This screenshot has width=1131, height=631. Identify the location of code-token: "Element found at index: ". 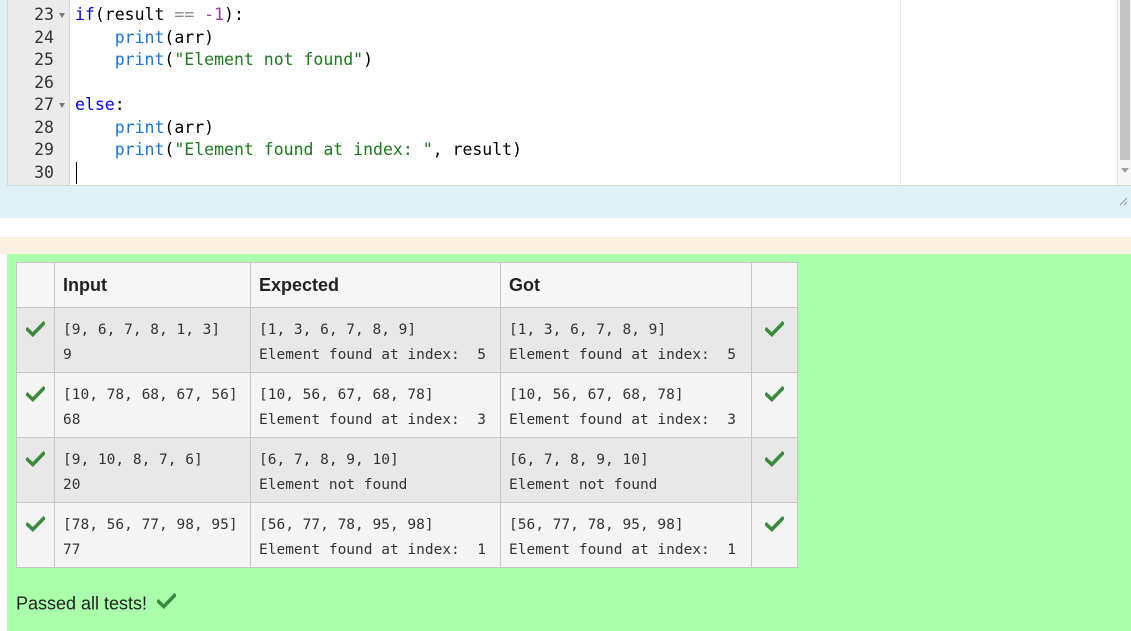
(303, 149).